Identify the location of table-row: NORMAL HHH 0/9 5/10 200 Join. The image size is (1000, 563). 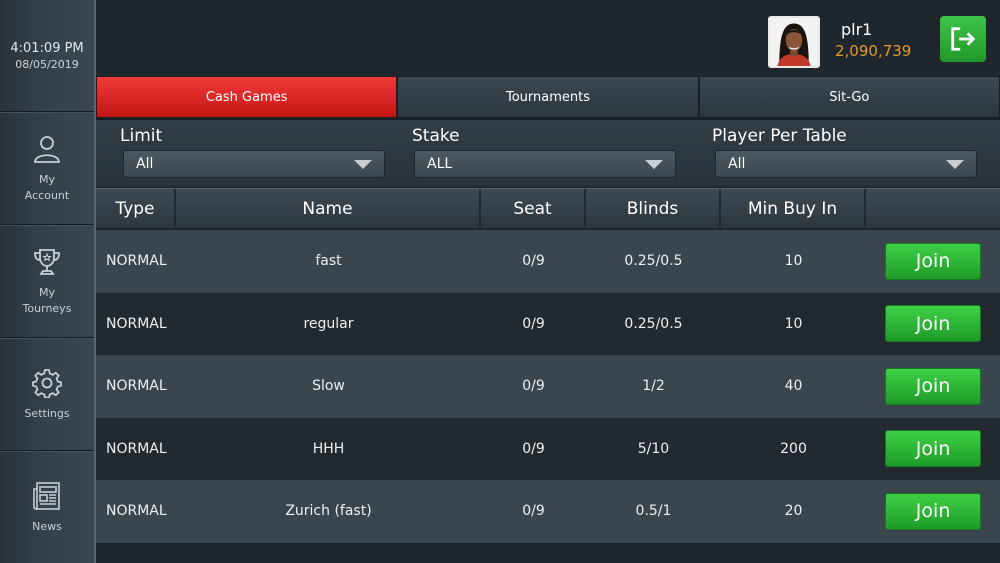
(548, 448).